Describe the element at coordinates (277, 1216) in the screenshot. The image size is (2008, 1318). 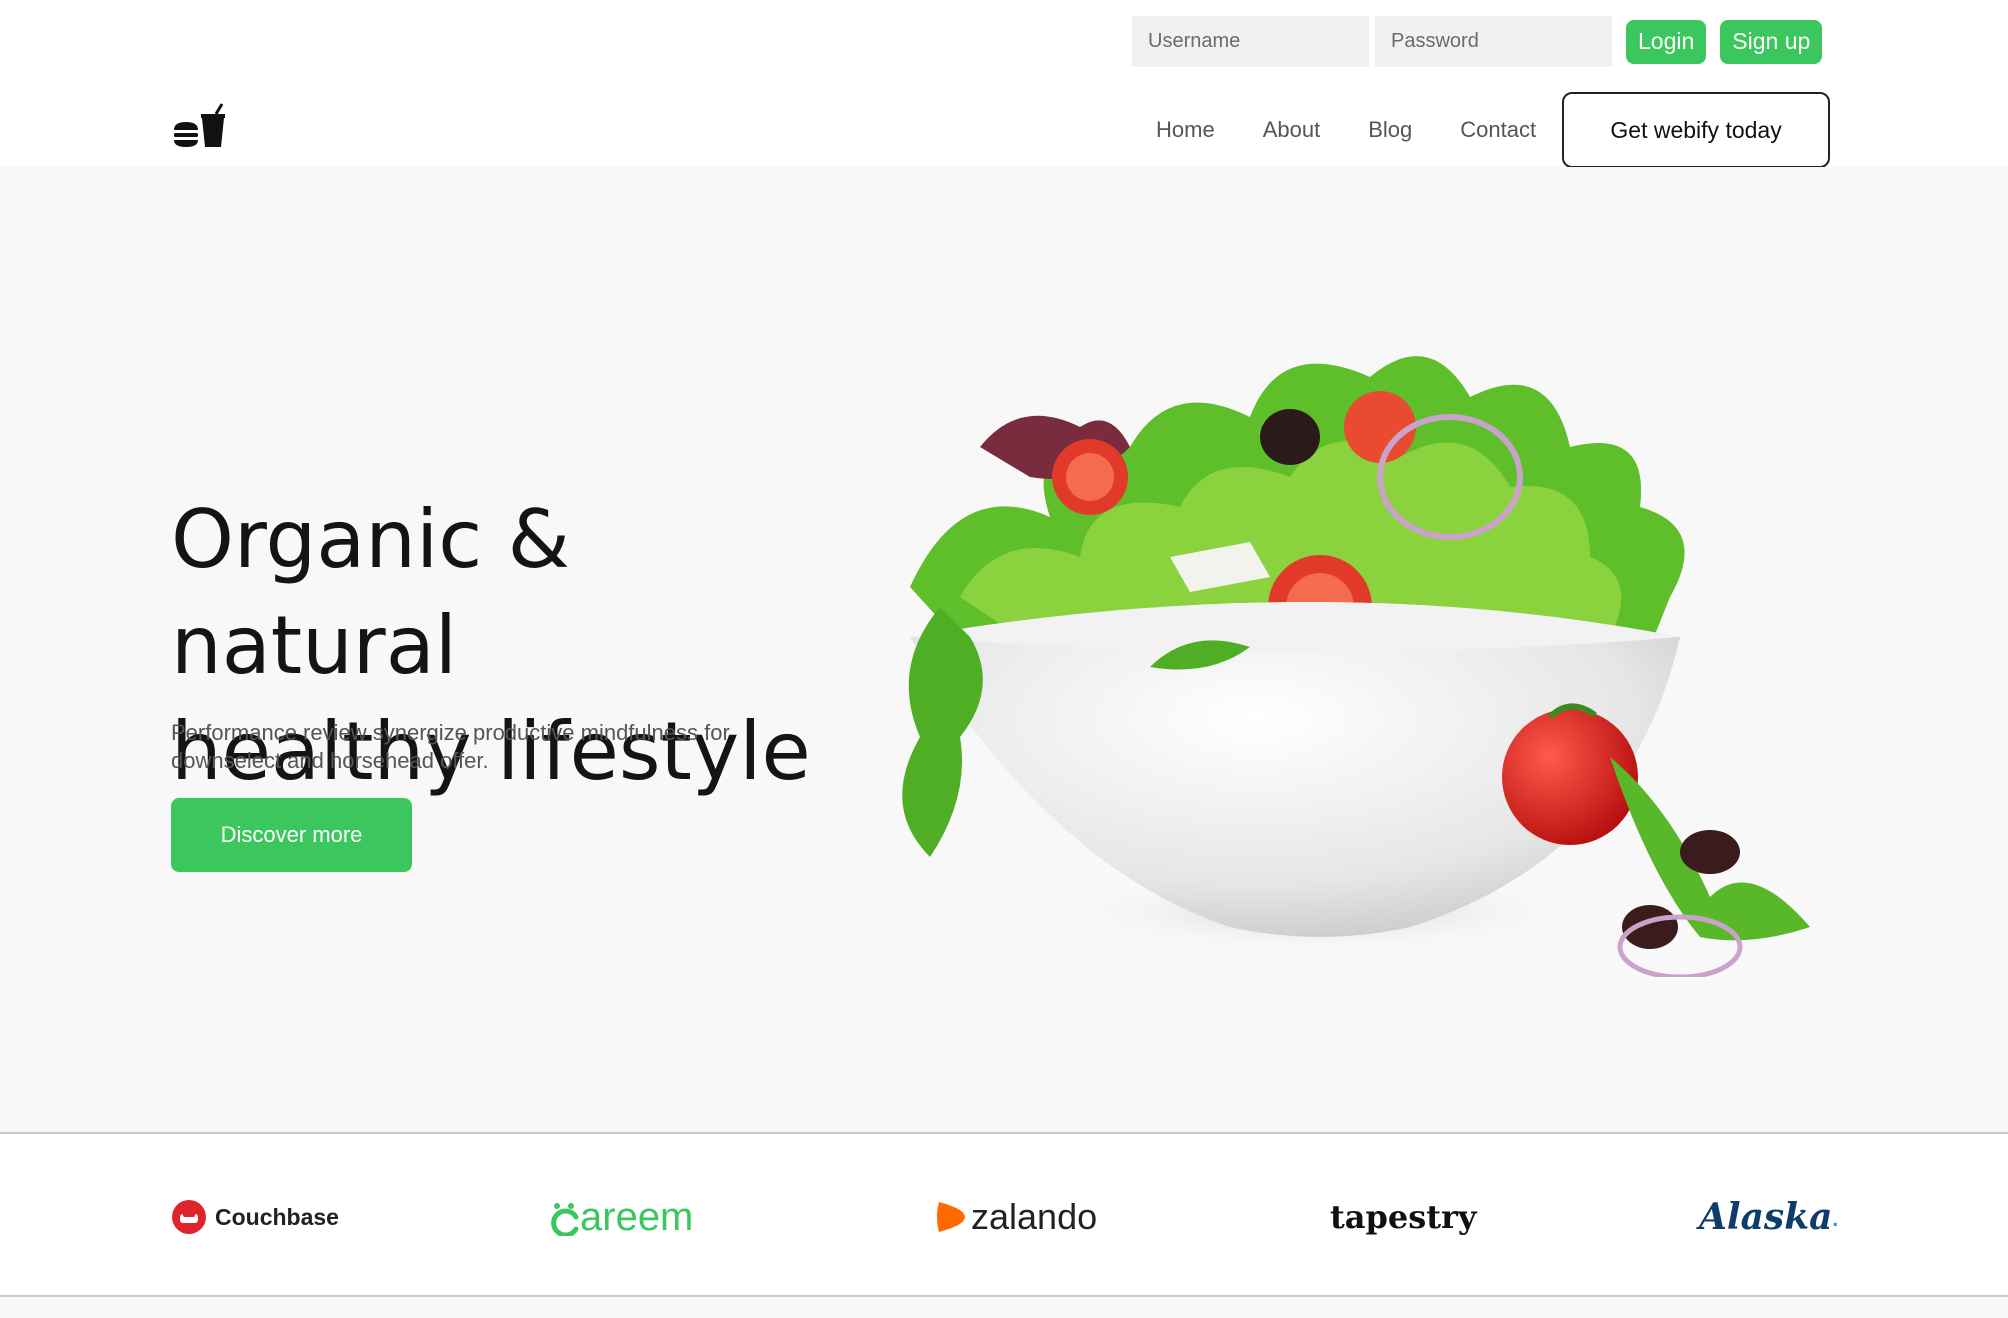
I see `couchbase-wordmark: Couchbase` at that location.